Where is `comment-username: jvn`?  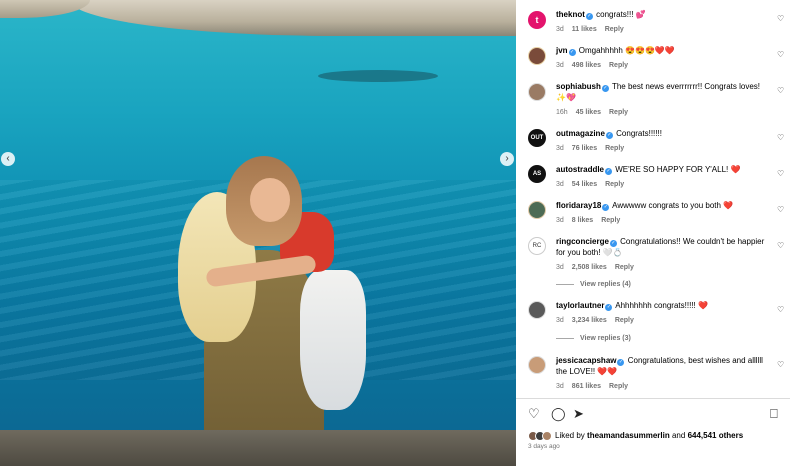
comment-username: jvn is located at coordinates (562, 50).